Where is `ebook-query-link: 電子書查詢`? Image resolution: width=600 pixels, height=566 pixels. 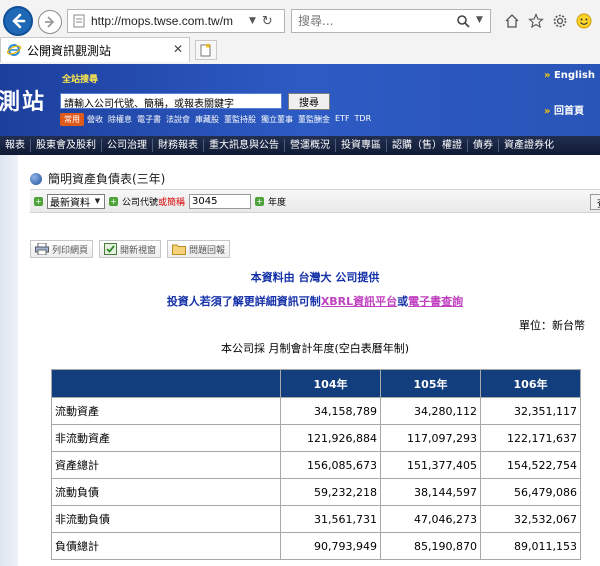 ebook-query-link: 電子書查詢 is located at coordinates (435, 301).